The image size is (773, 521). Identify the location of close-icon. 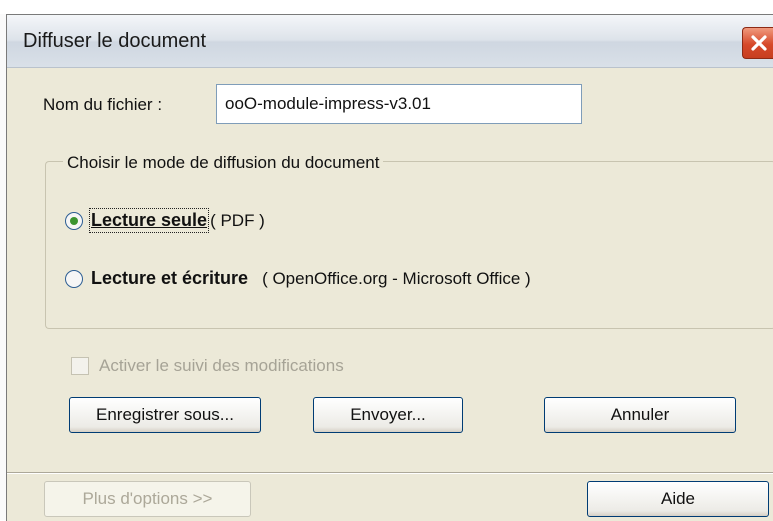
(759, 43).